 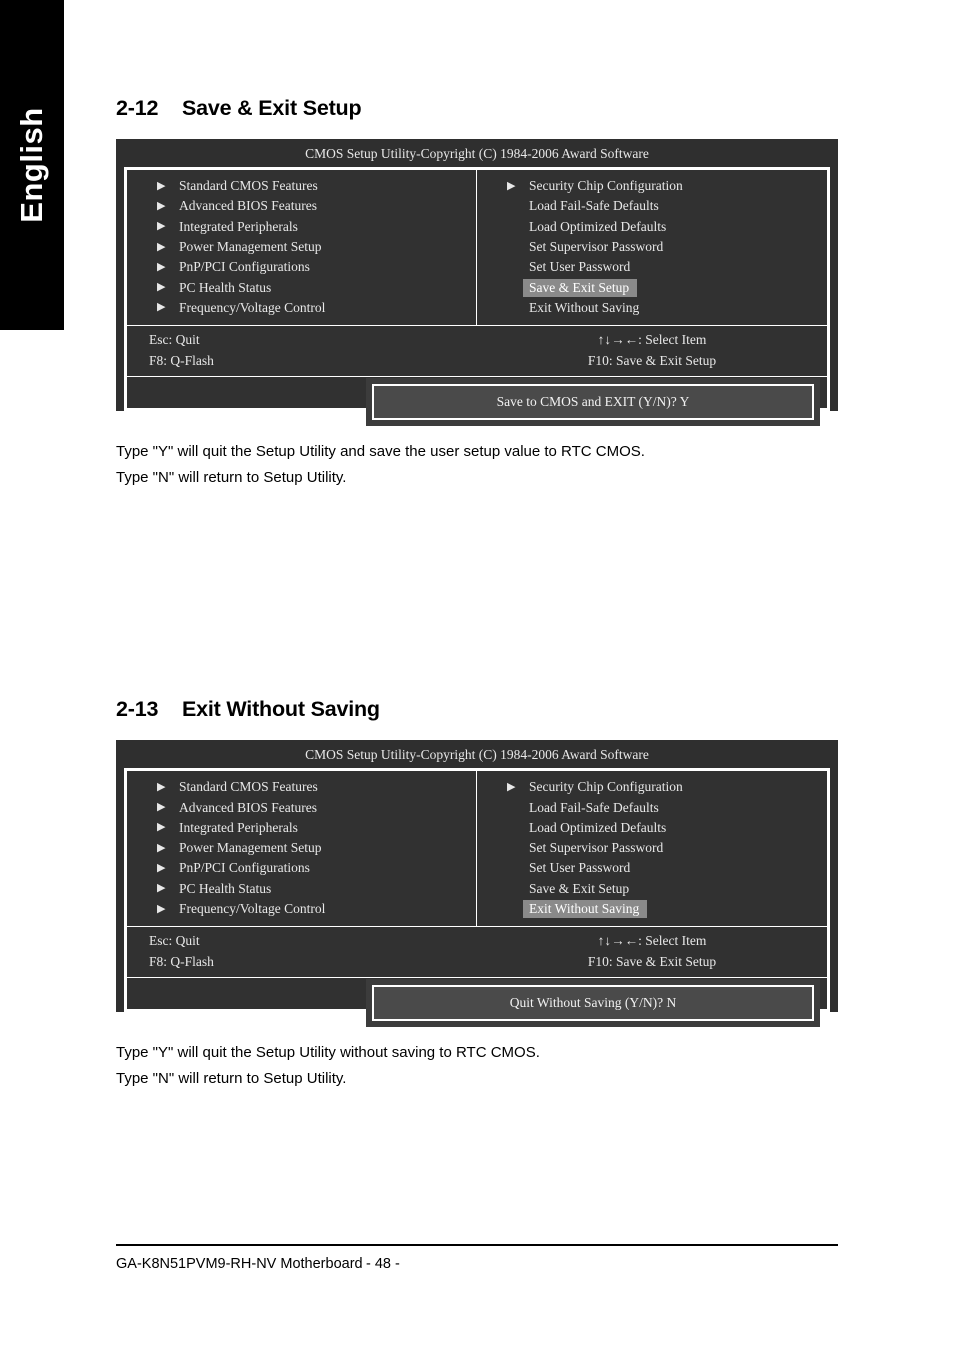 I want to click on confirm-dialog-message: Quit Without Saving (Y/N)? N, so click(x=593, y=1003).